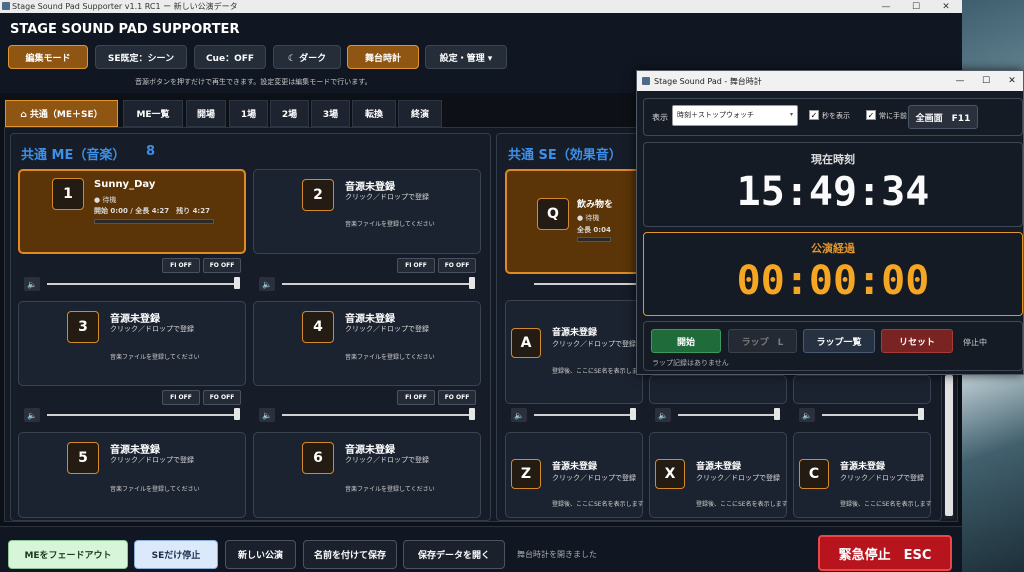 This screenshot has height=572, width=1024. What do you see at coordinates (141, 57) in the screenshot?
I see `se-mode-button: SE既定：シーン` at bounding box center [141, 57].